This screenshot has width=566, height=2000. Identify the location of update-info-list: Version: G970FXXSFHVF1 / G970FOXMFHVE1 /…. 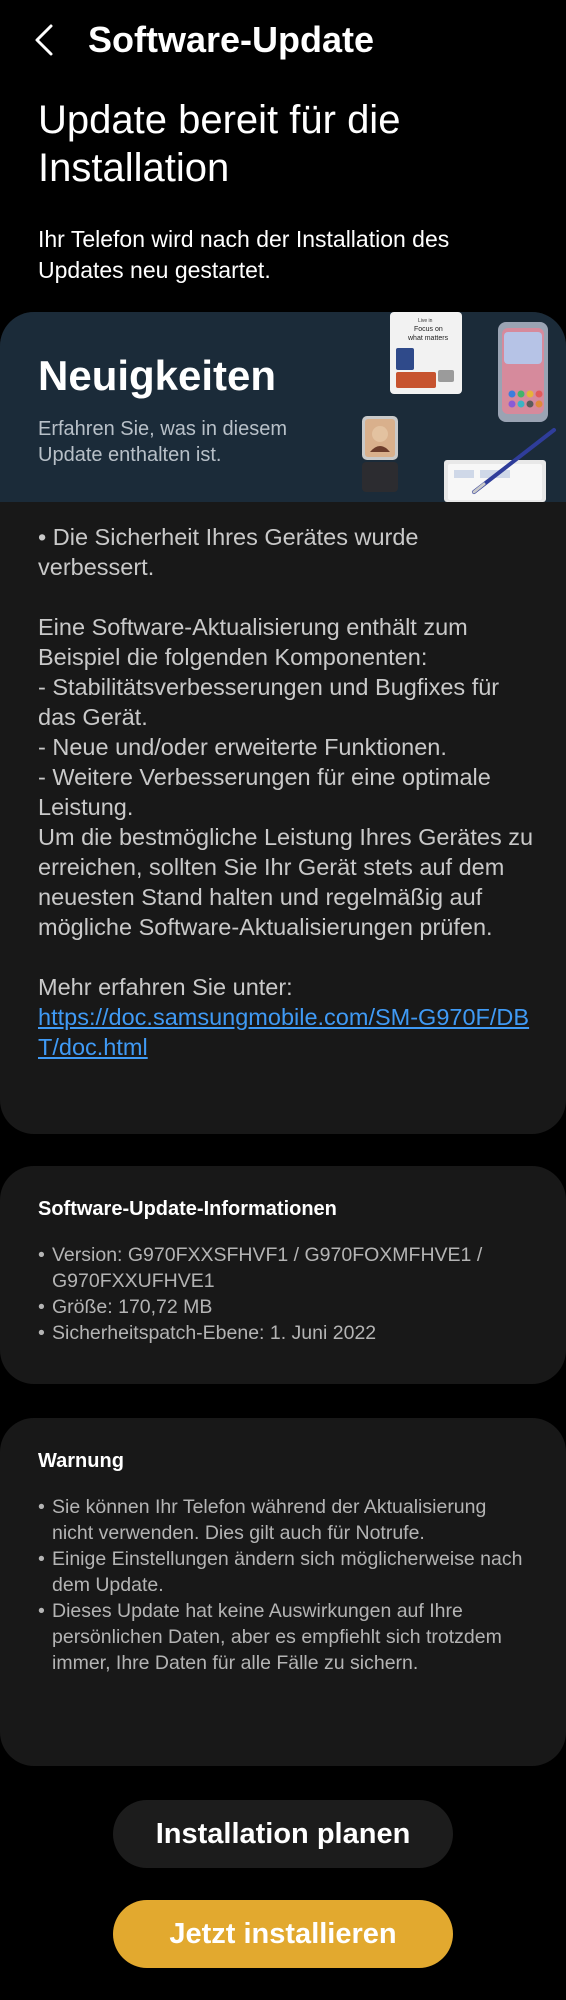
(283, 1294).